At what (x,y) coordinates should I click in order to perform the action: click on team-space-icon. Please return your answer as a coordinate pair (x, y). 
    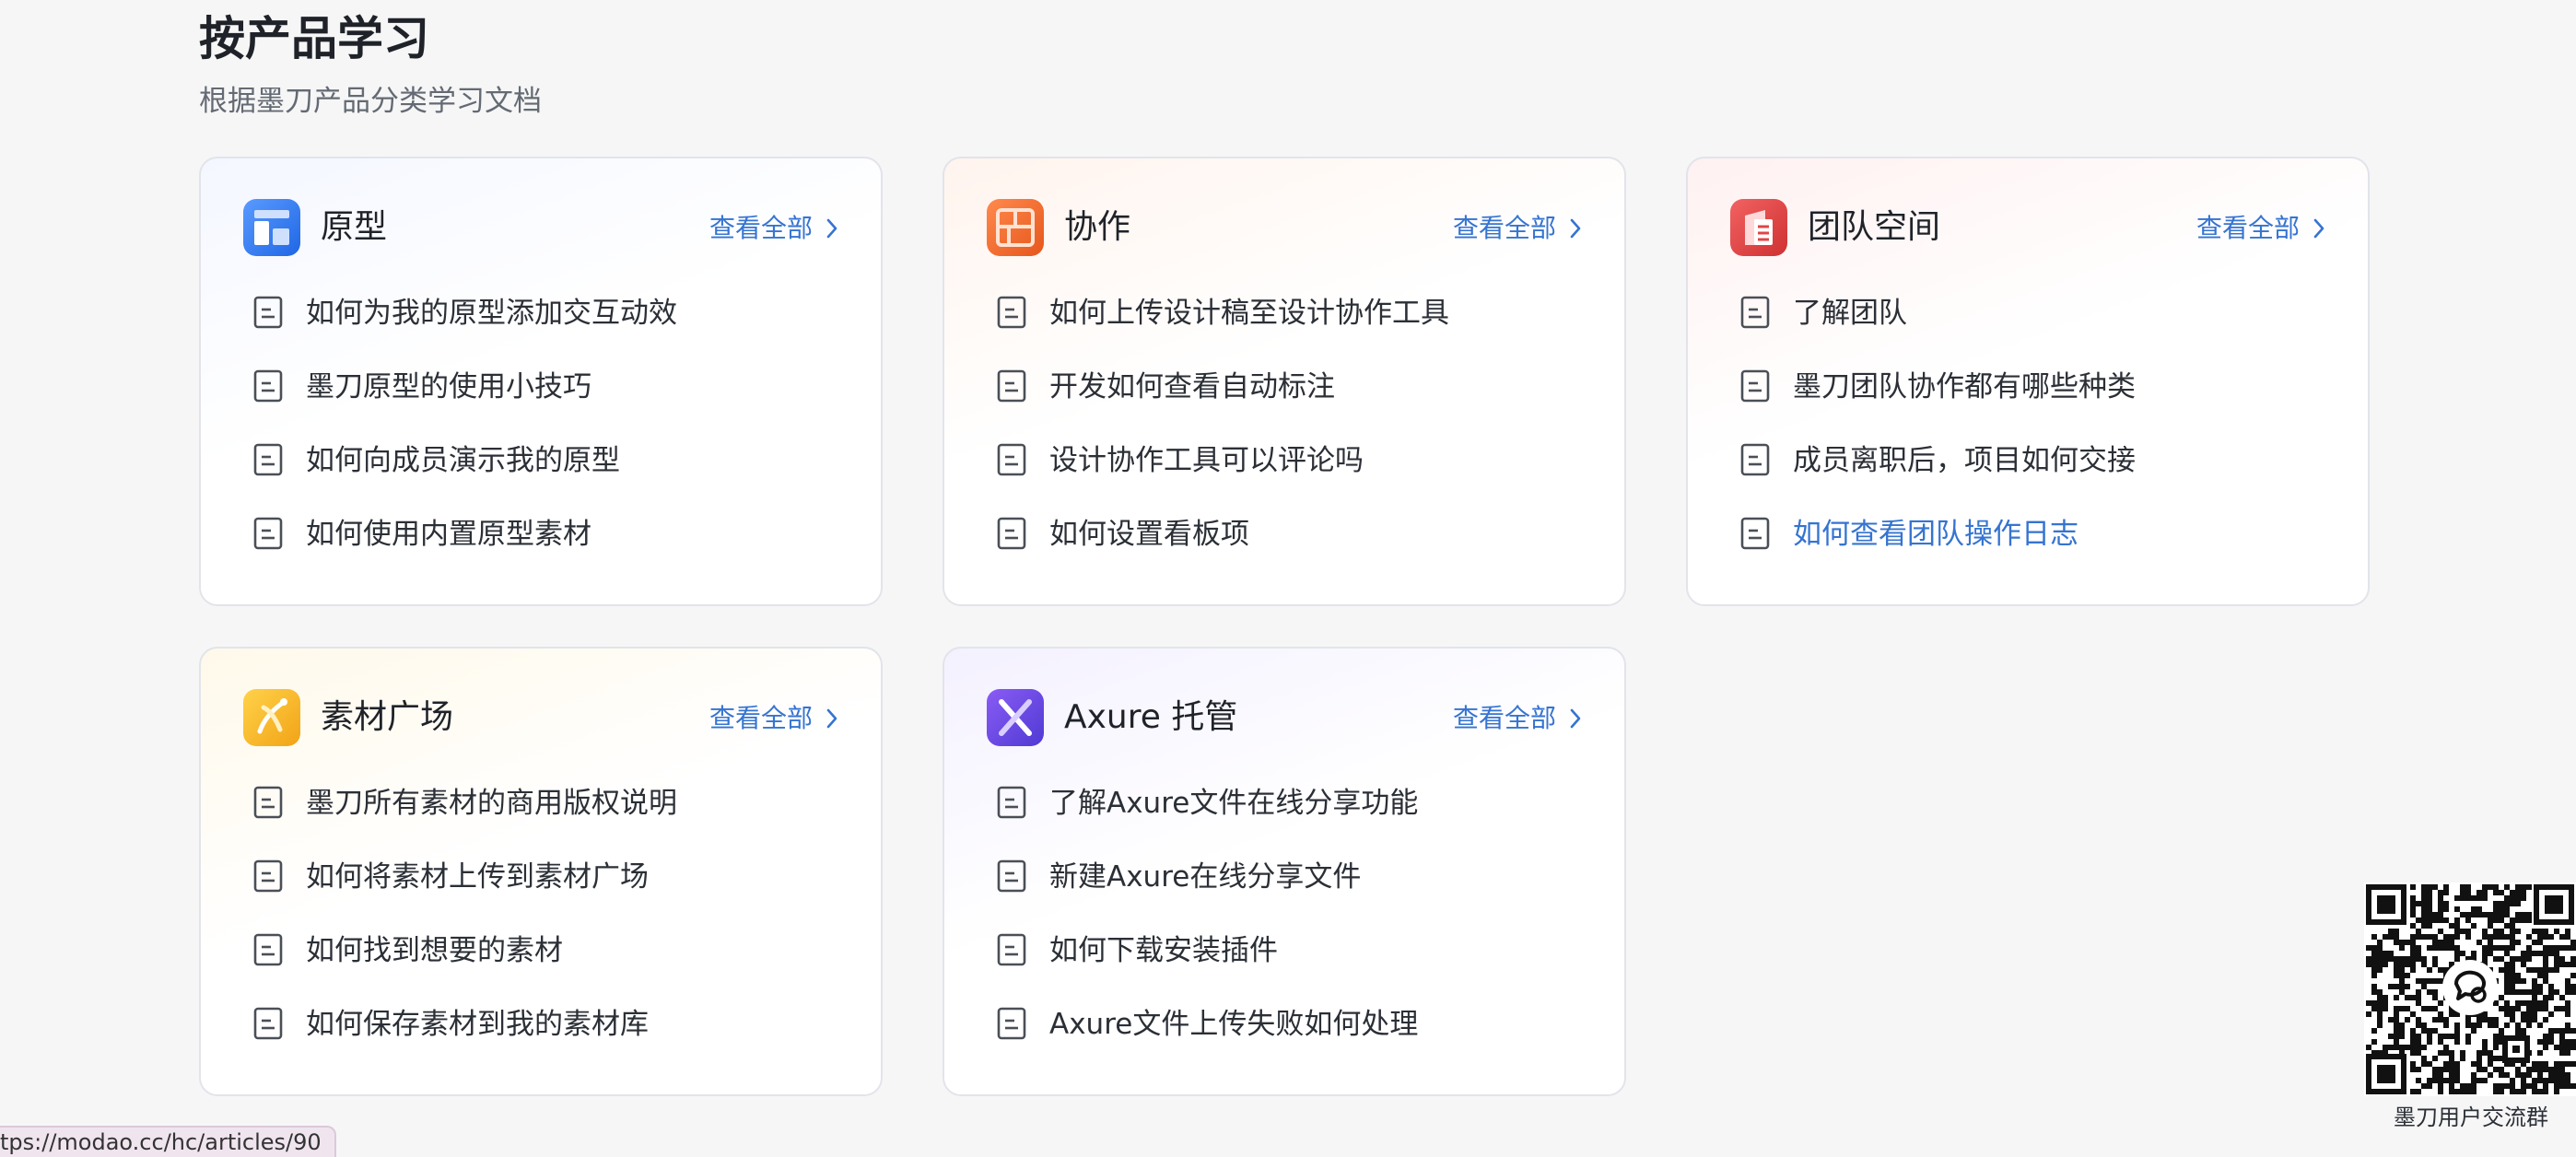
    Looking at the image, I should click on (1758, 227).